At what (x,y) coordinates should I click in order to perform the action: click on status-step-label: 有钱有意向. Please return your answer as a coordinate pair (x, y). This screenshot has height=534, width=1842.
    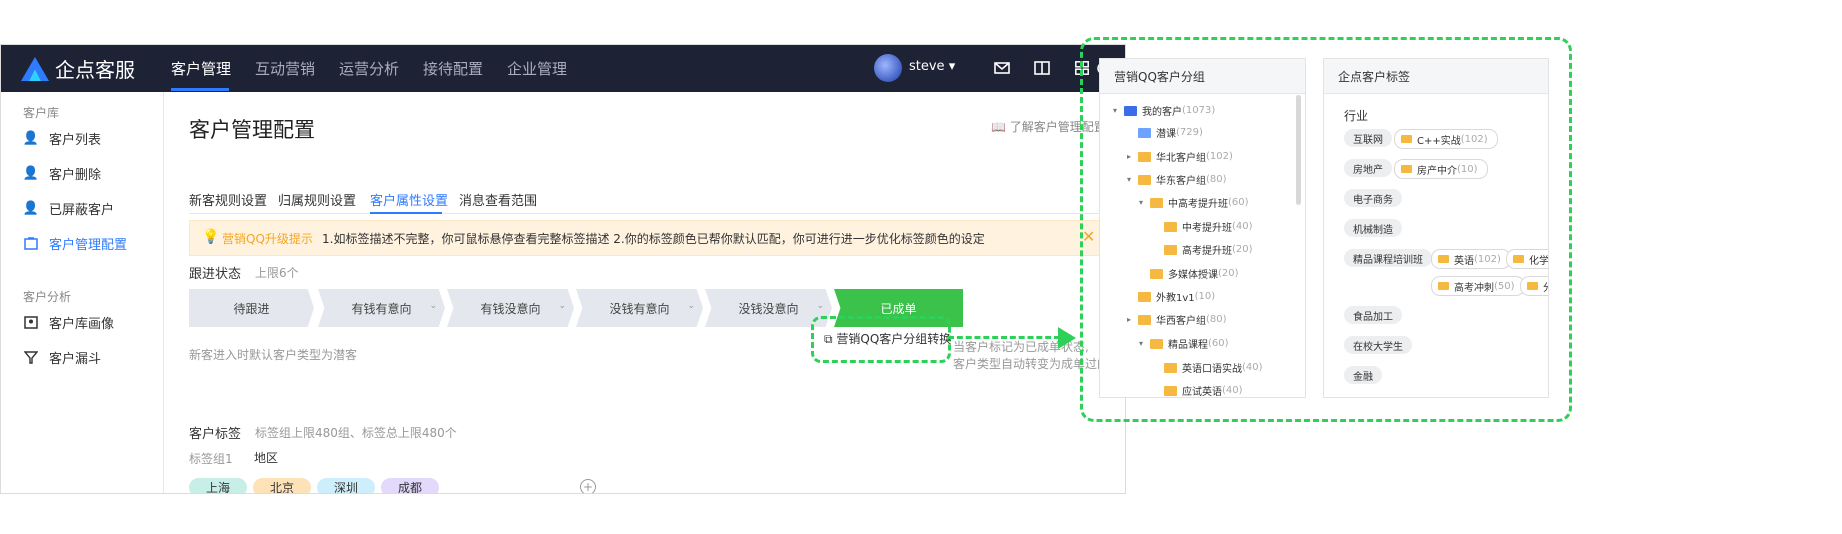
    Looking at the image, I should click on (381, 308).